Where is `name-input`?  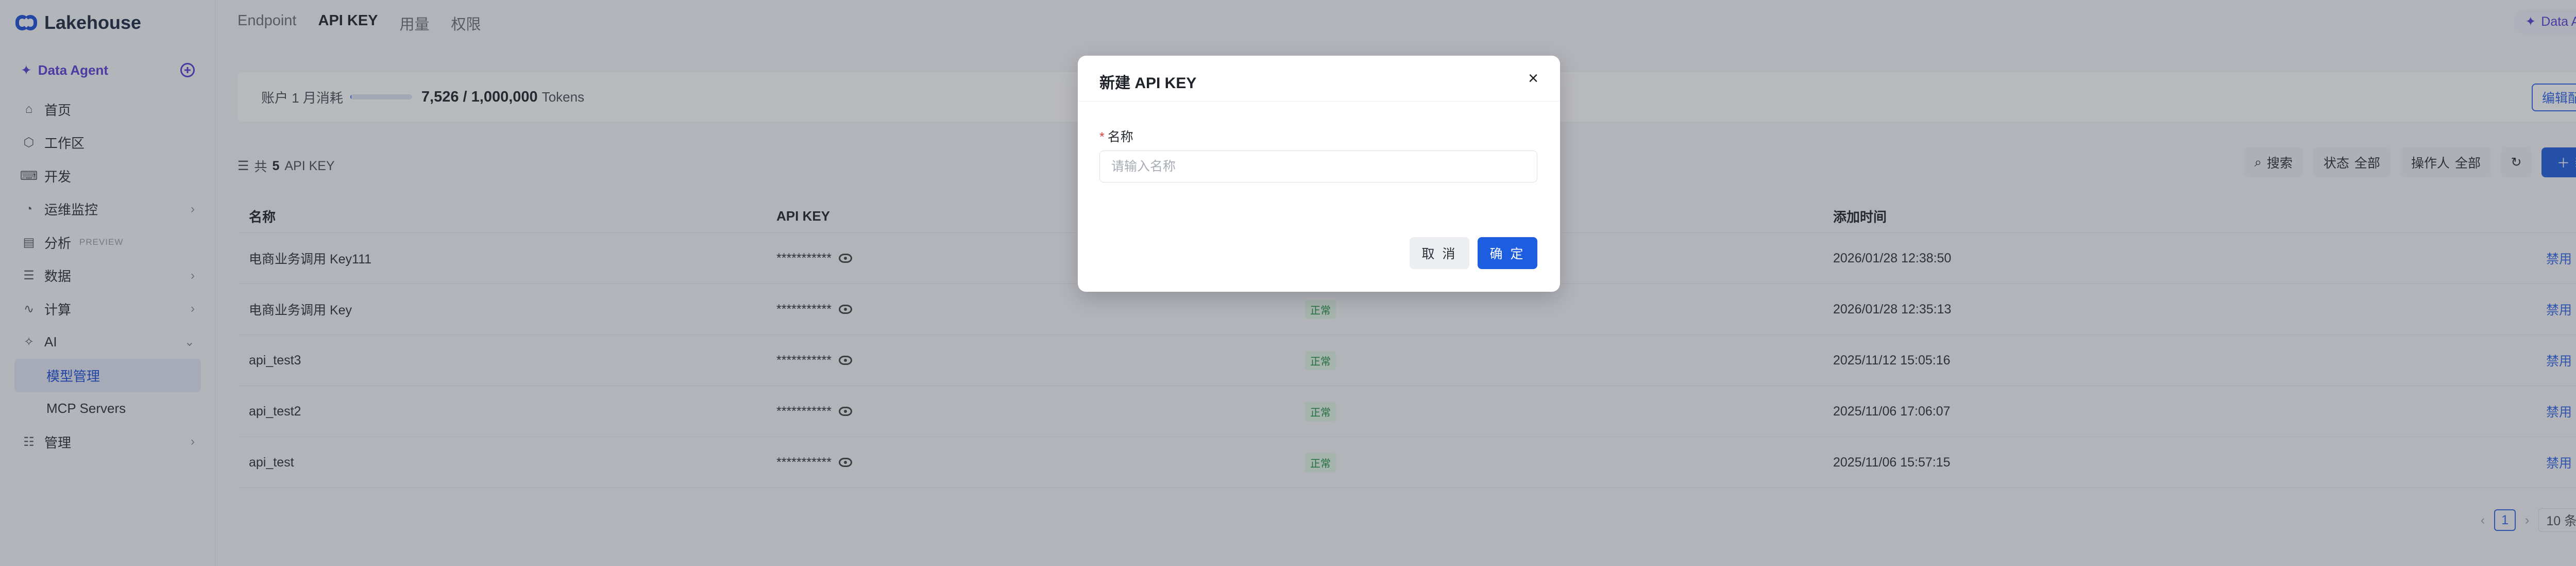 name-input is located at coordinates (1318, 167).